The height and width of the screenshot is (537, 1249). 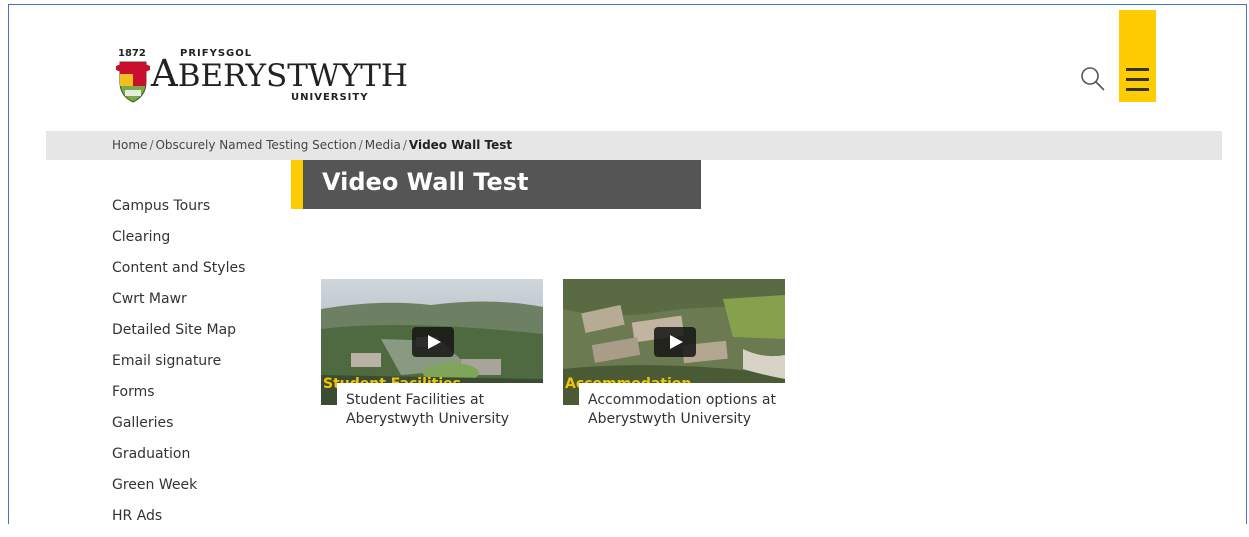 What do you see at coordinates (330, 97) in the screenshot?
I see `logo-university: UNIVERSITY` at bounding box center [330, 97].